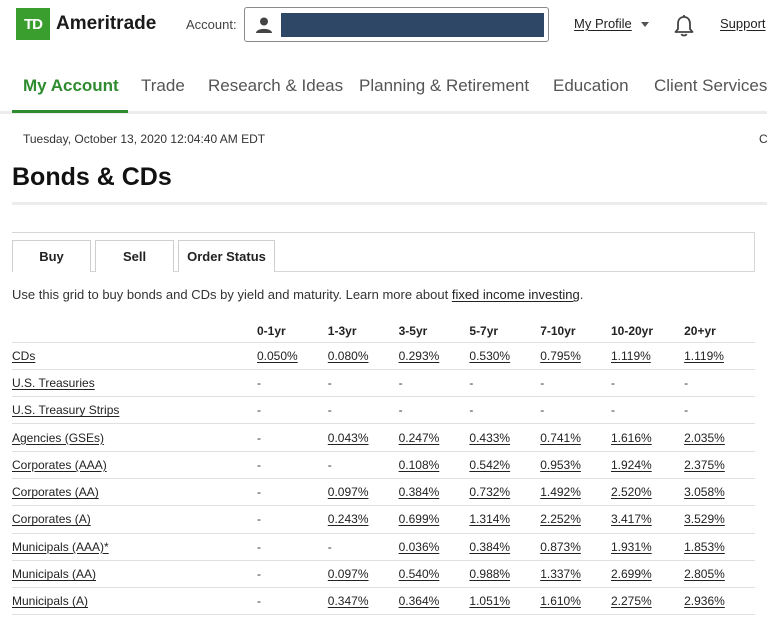  I want to click on chevron-down-icon, so click(645, 24).